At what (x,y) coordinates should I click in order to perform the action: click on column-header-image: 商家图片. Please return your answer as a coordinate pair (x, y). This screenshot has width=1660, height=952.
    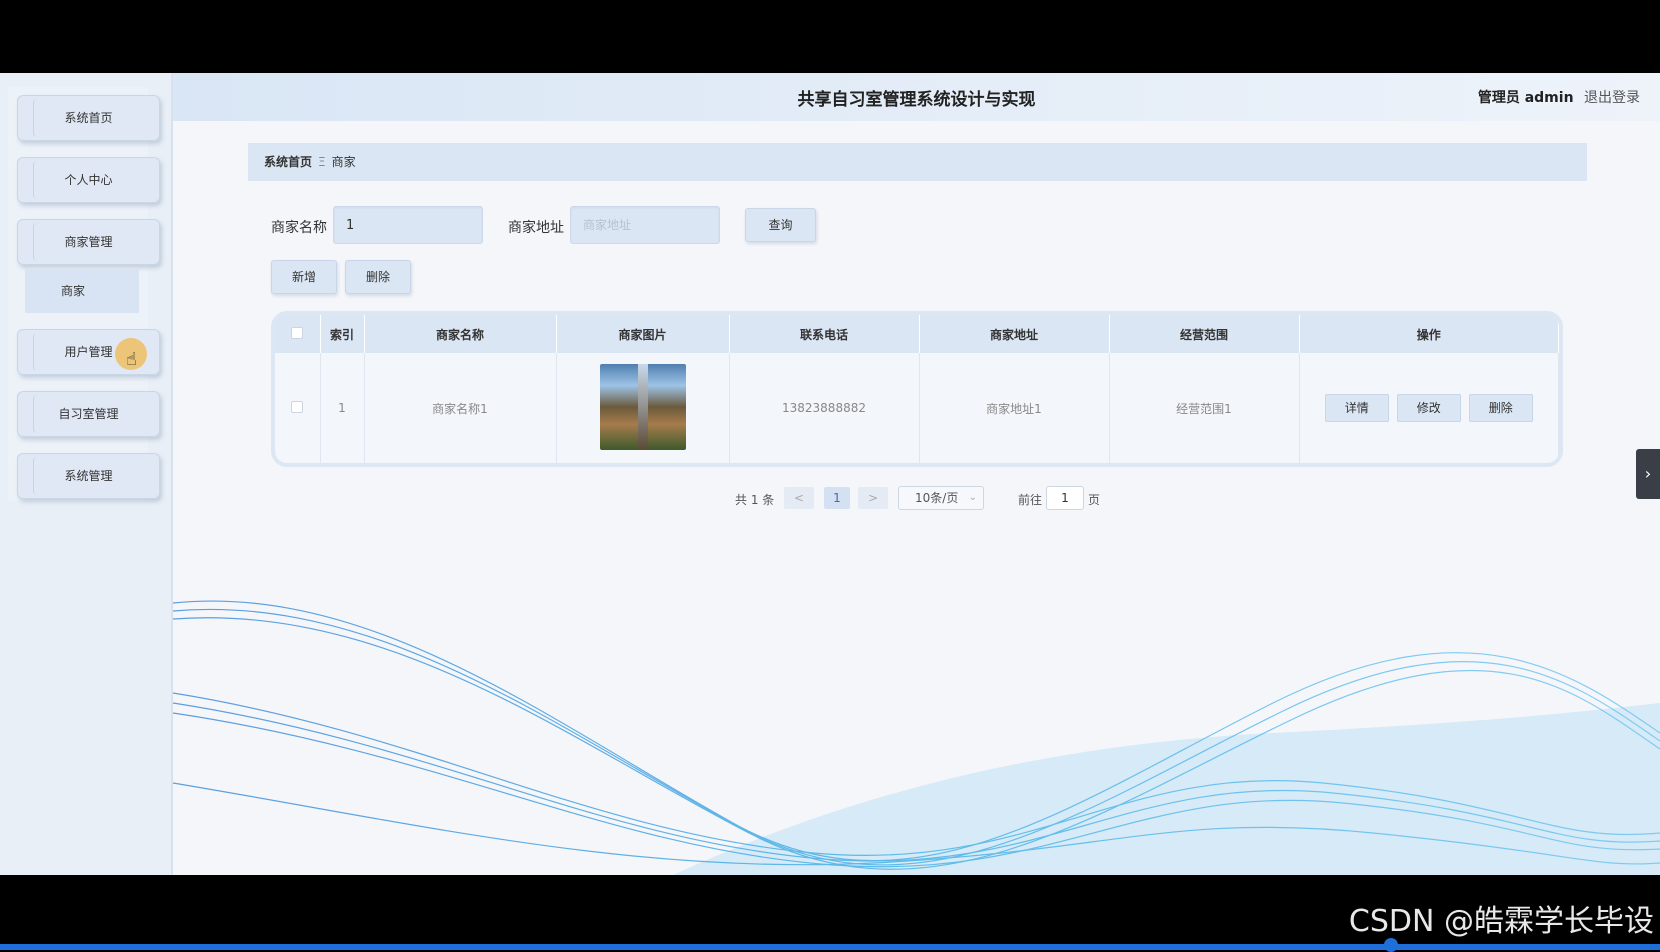
    Looking at the image, I should click on (643, 334).